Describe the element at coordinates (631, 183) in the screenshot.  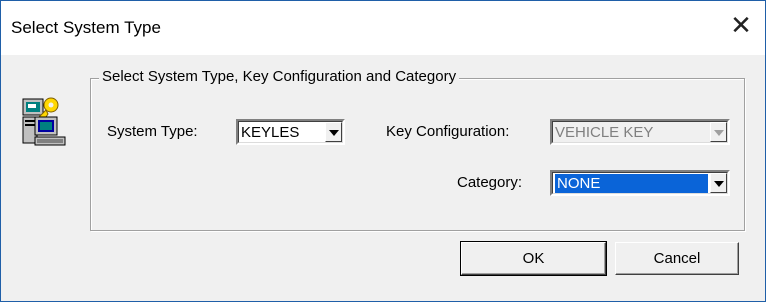
I see `category-value: NONE` at that location.